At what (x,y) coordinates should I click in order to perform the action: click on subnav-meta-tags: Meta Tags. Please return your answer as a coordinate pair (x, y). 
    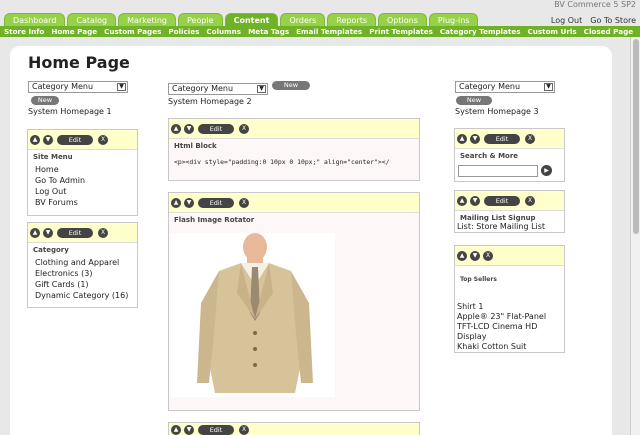
    Looking at the image, I should click on (268, 31).